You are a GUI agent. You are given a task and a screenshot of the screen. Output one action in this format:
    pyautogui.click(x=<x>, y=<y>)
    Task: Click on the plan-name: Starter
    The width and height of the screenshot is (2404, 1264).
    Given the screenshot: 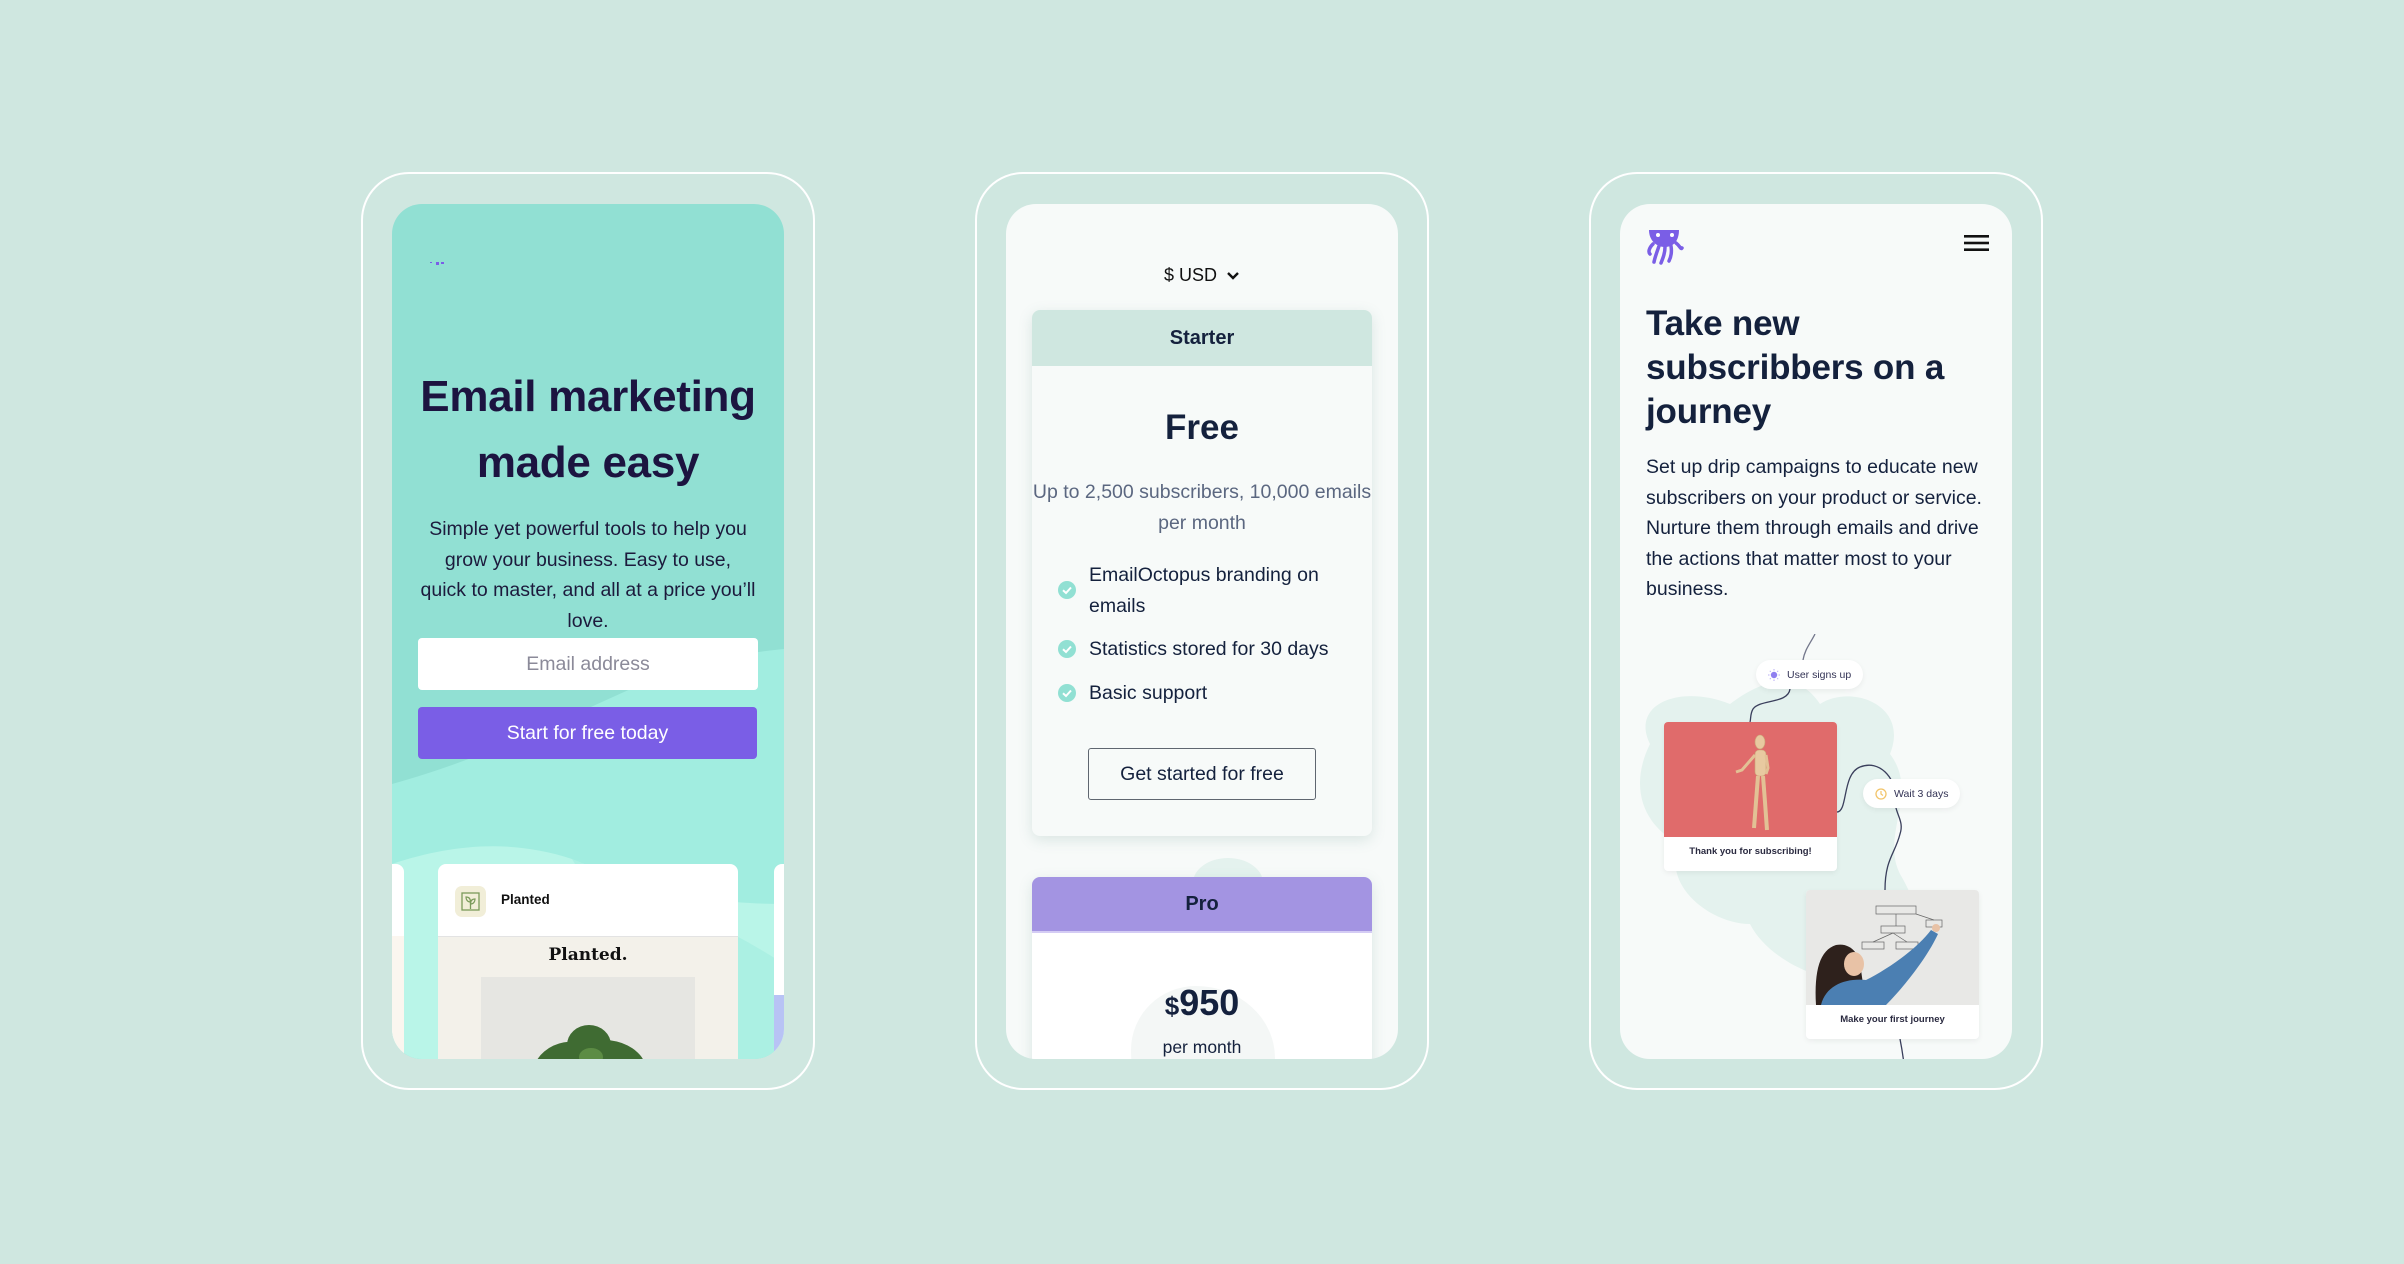 What is the action you would take?
    pyautogui.click(x=1202, y=338)
    